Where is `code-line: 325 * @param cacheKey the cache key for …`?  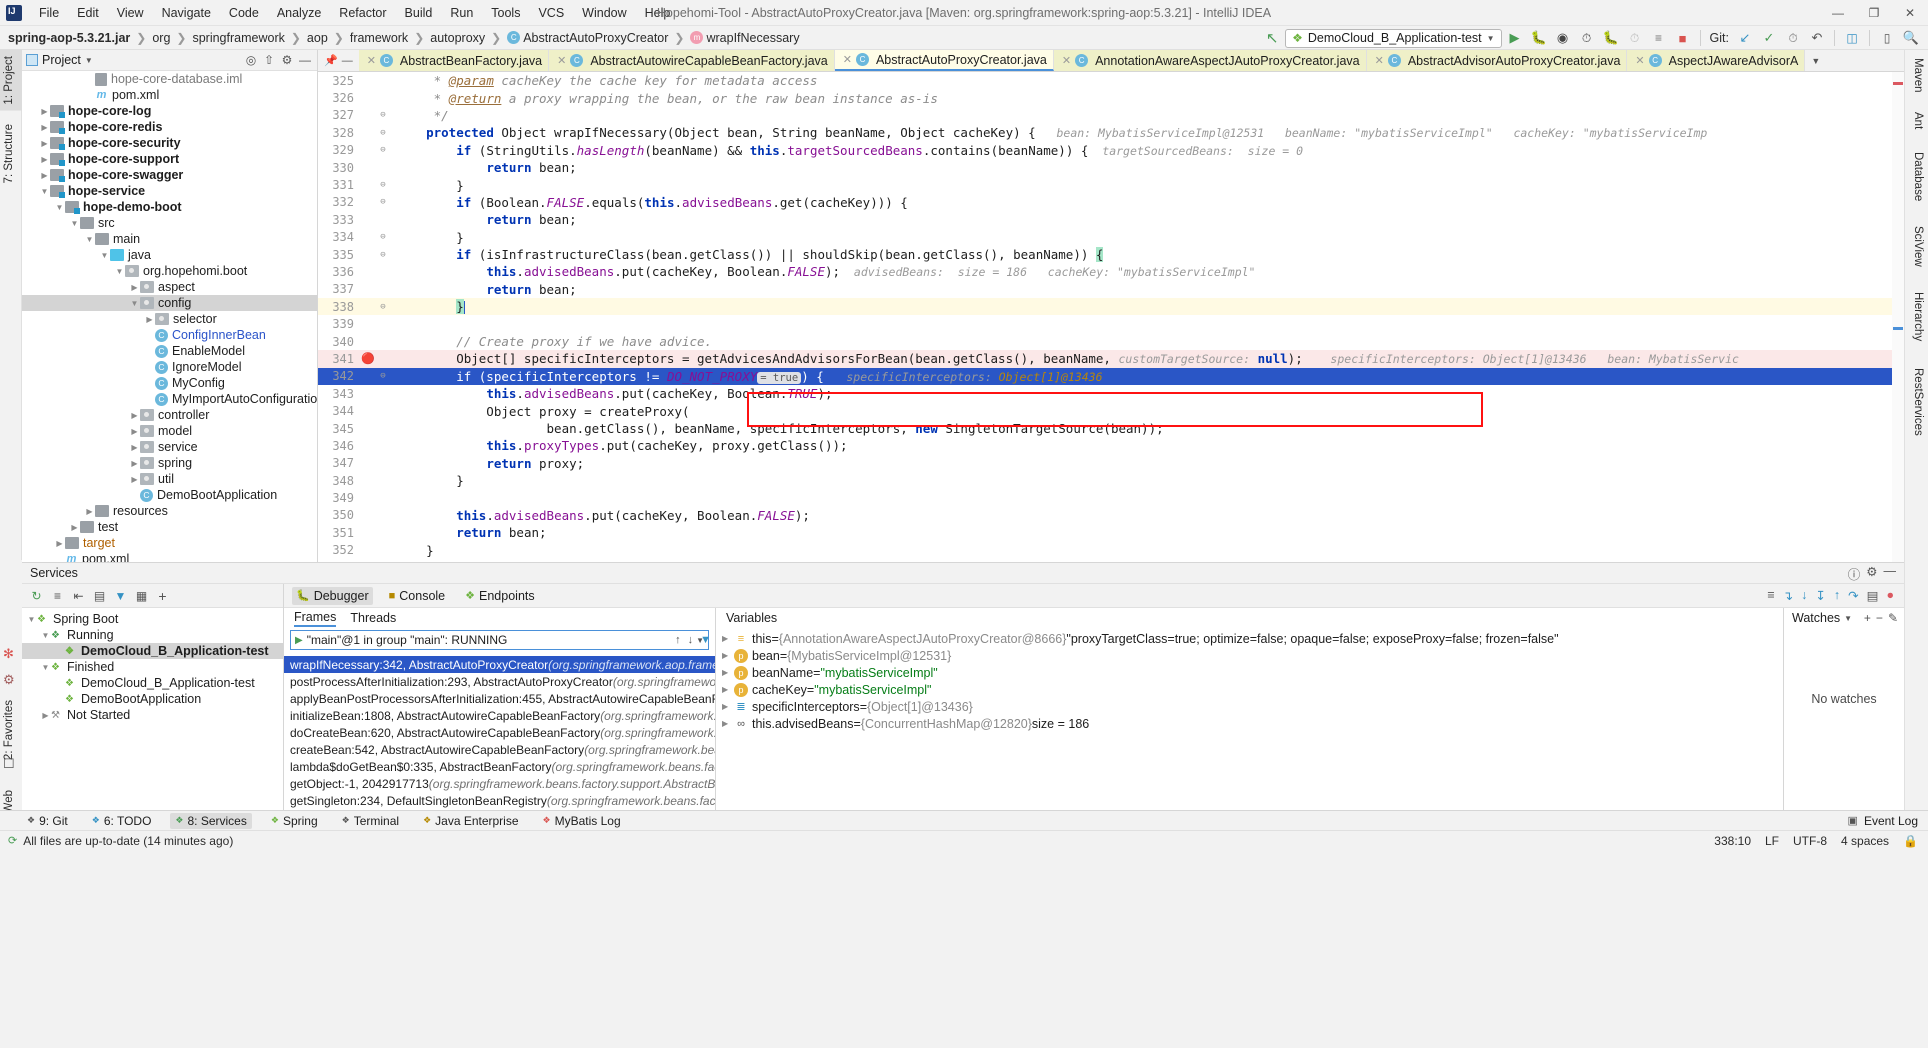 code-line: 325 * @param cacheKey the cache key for … is located at coordinates (1111, 80).